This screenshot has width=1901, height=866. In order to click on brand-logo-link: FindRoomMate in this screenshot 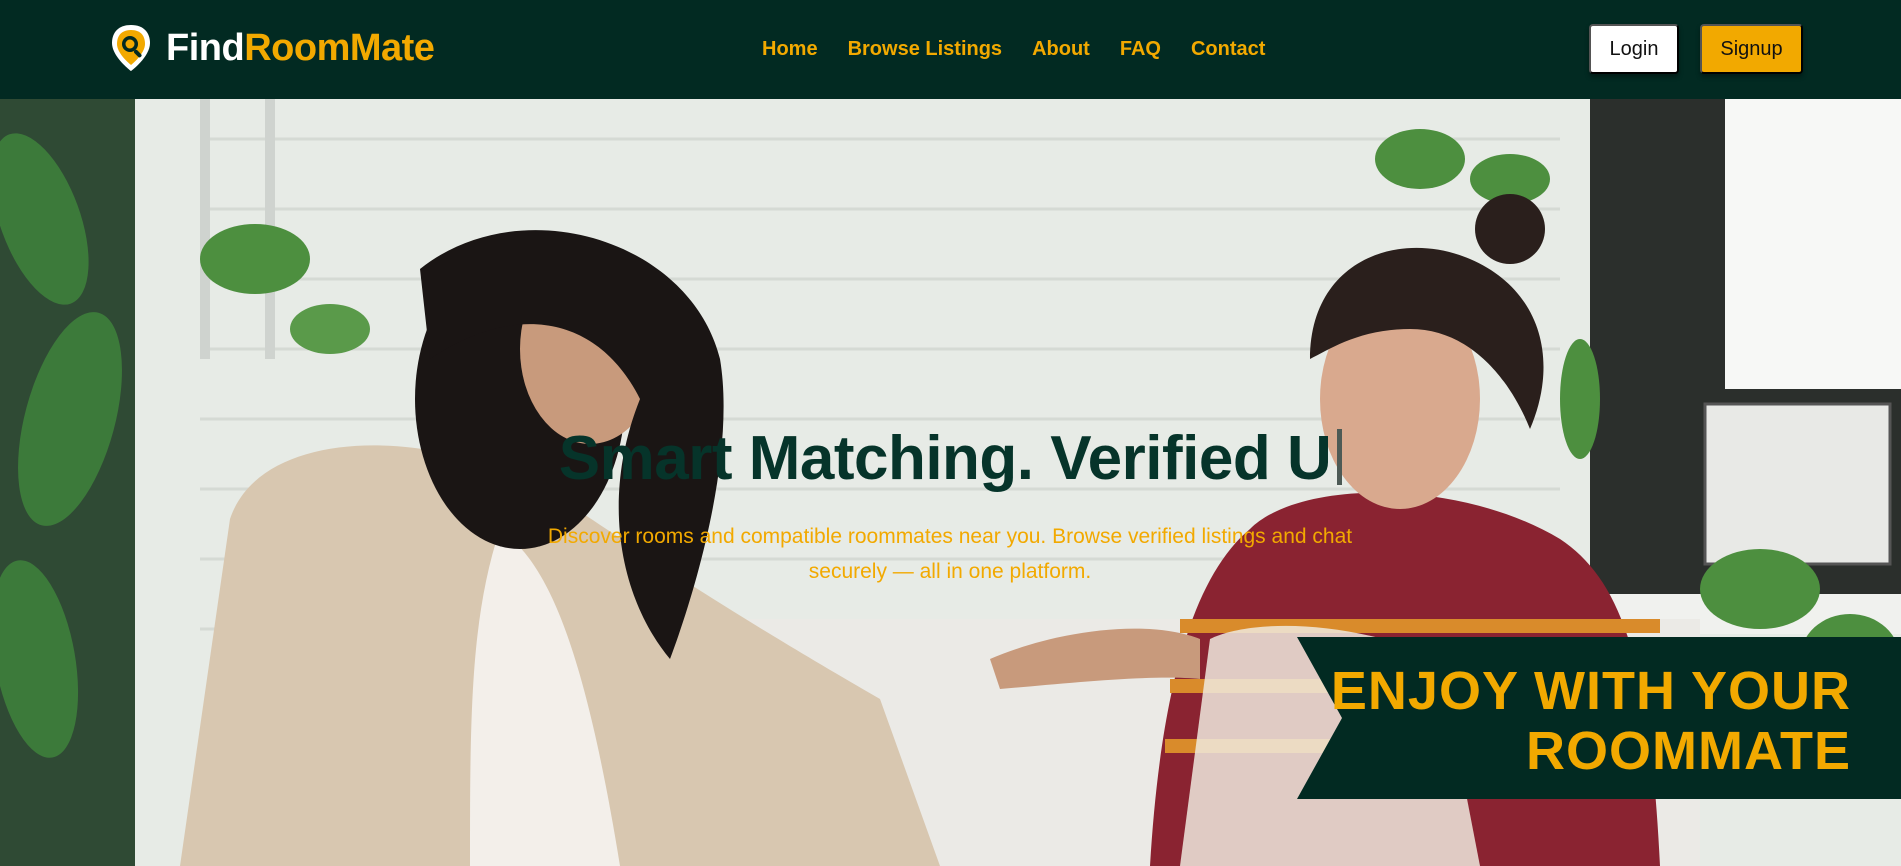, I will do `click(271, 48)`.